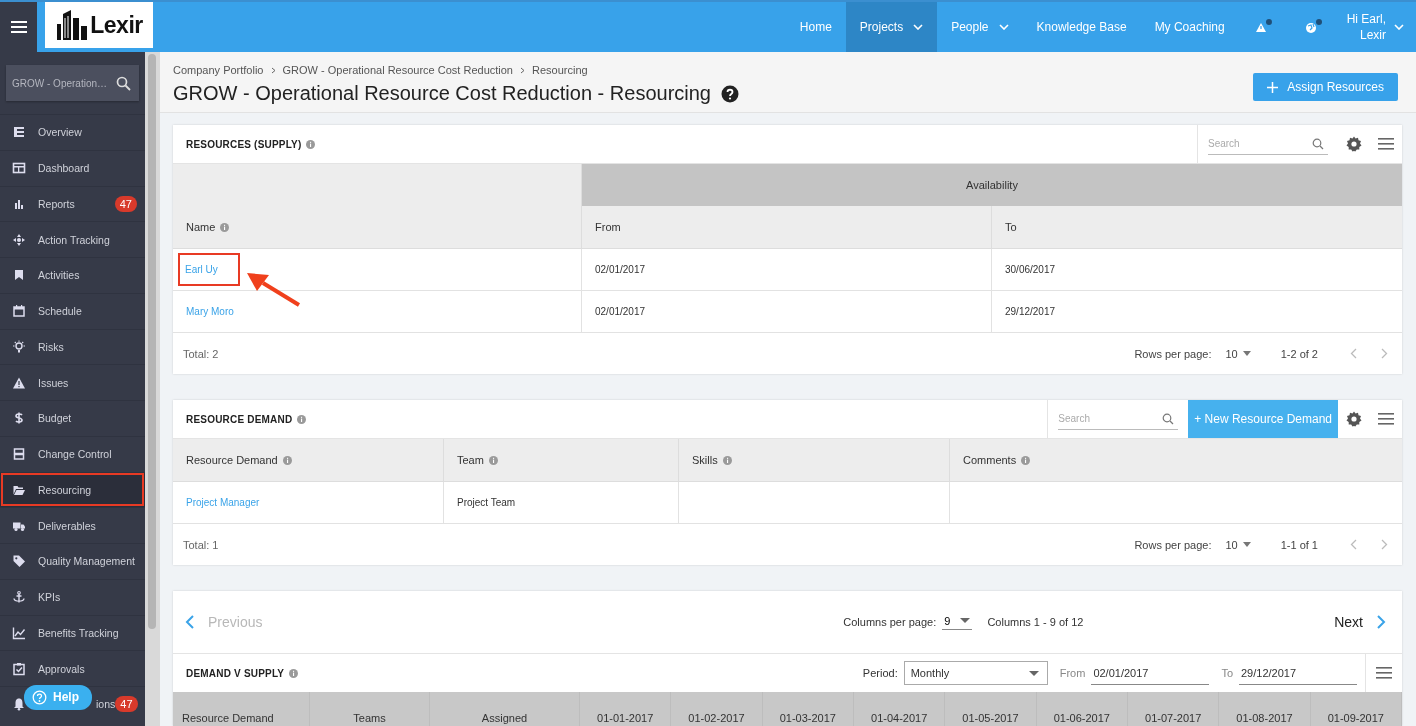  What do you see at coordinates (975, 673) in the screenshot?
I see `period-select: Monthly` at bounding box center [975, 673].